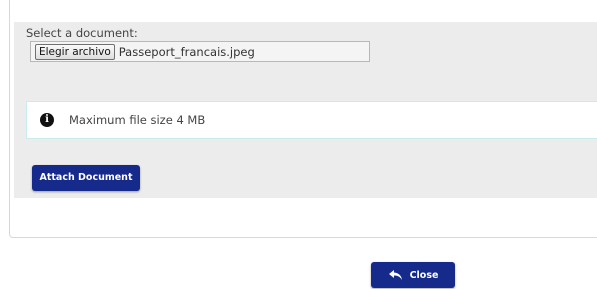  I want to click on close-button: Close, so click(413, 275).